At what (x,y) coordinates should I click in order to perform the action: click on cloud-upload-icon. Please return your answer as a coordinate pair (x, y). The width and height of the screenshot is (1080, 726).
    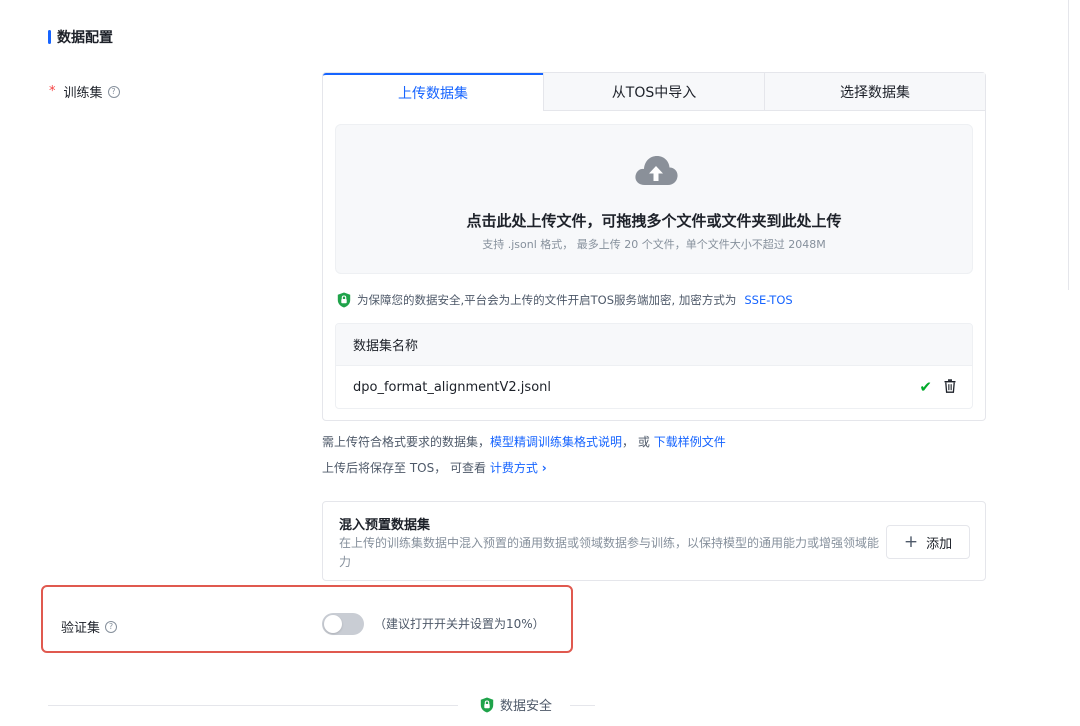
    Looking at the image, I should click on (656, 170).